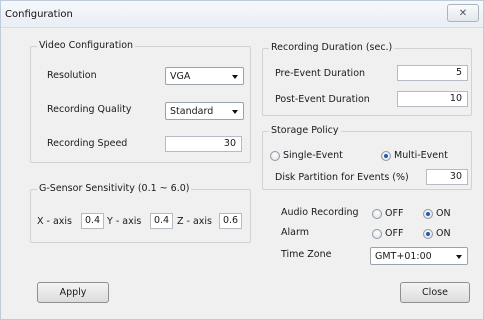  I want to click on multi-event-radio: Multi-Event, so click(414, 155).